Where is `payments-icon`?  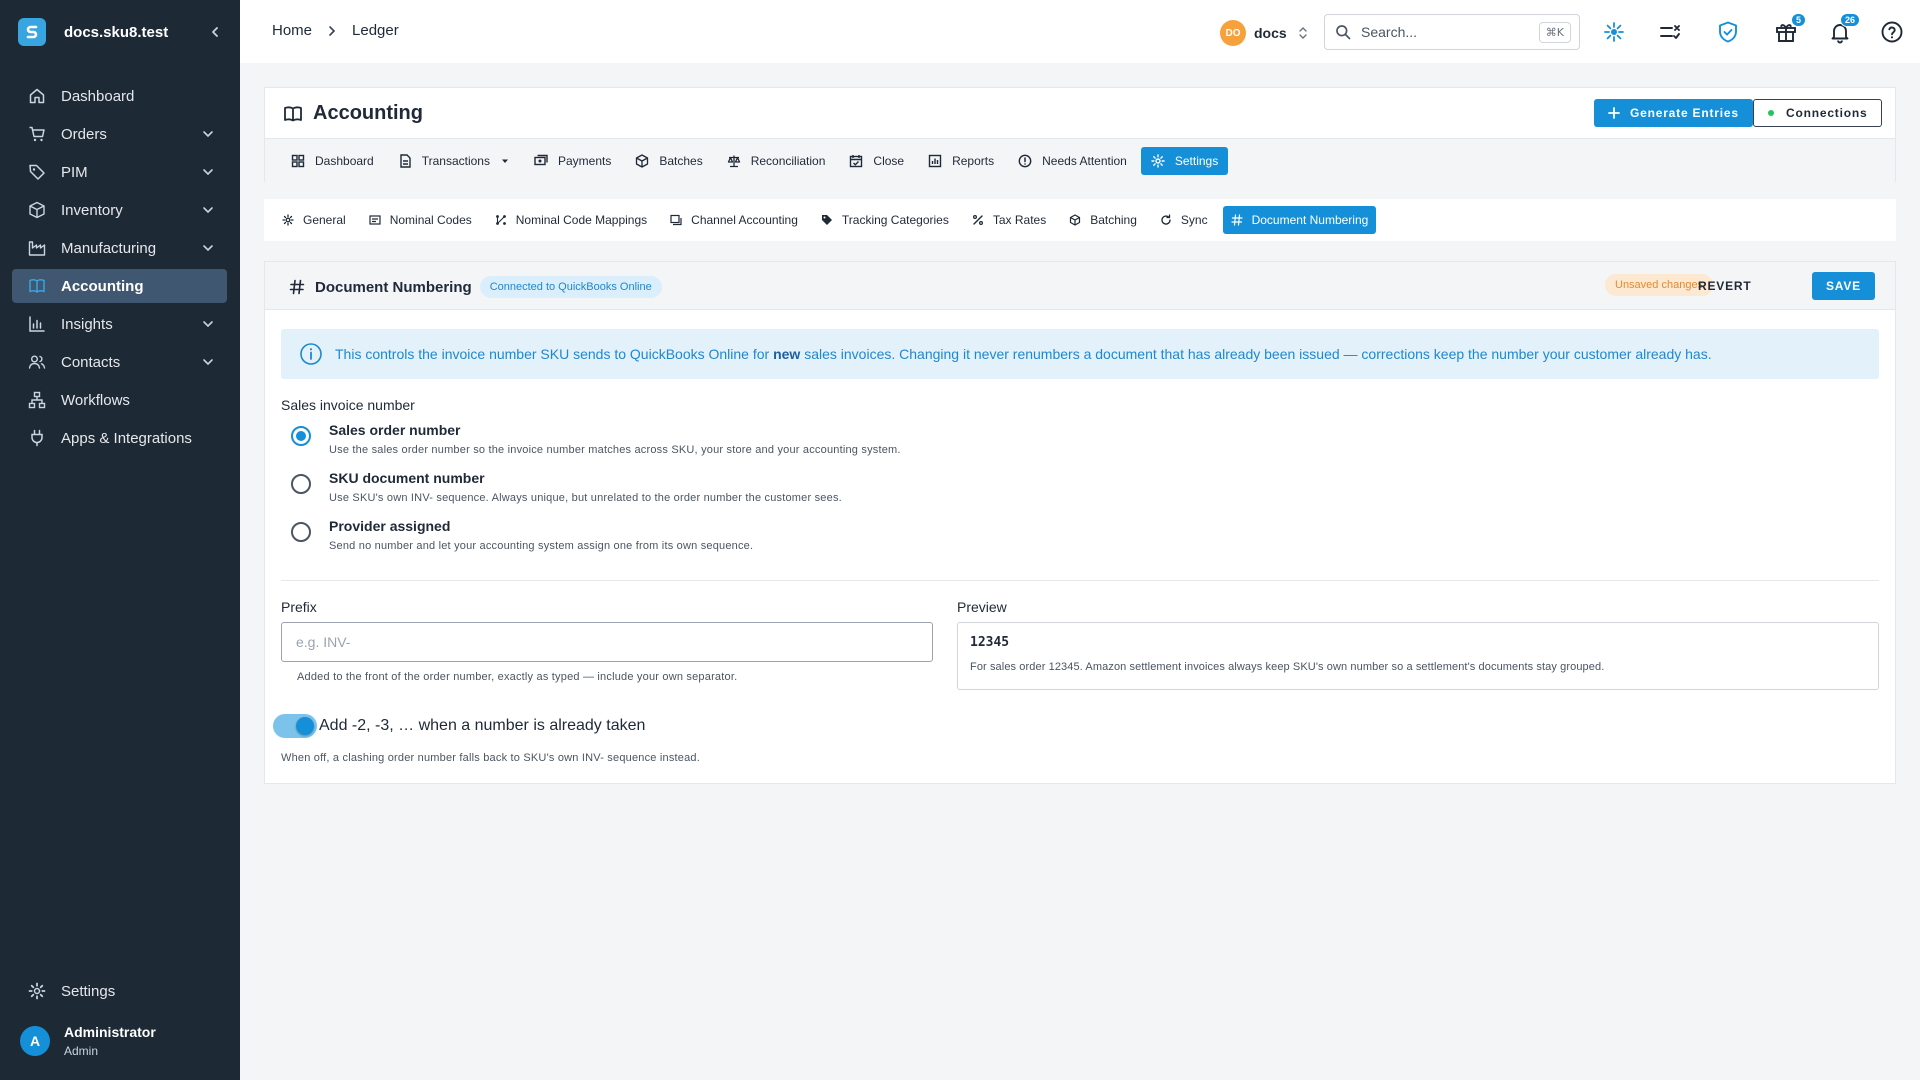 payments-icon is located at coordinates (541, 159).